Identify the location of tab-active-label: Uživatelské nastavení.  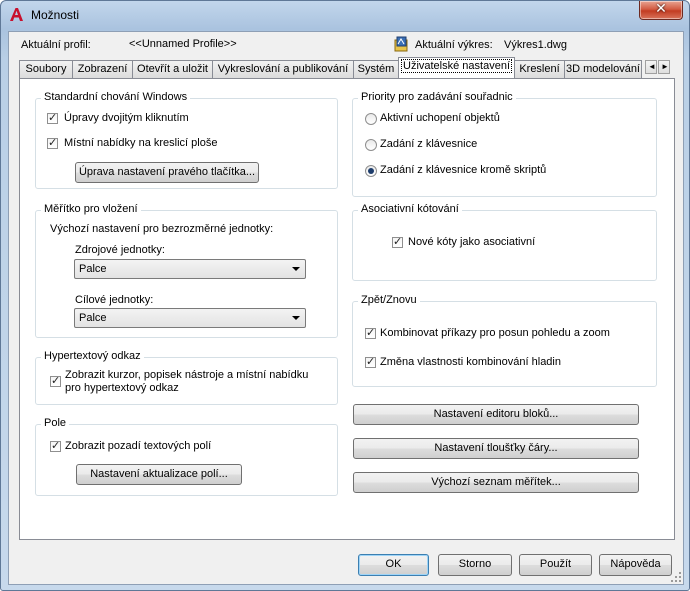
(456, 66).